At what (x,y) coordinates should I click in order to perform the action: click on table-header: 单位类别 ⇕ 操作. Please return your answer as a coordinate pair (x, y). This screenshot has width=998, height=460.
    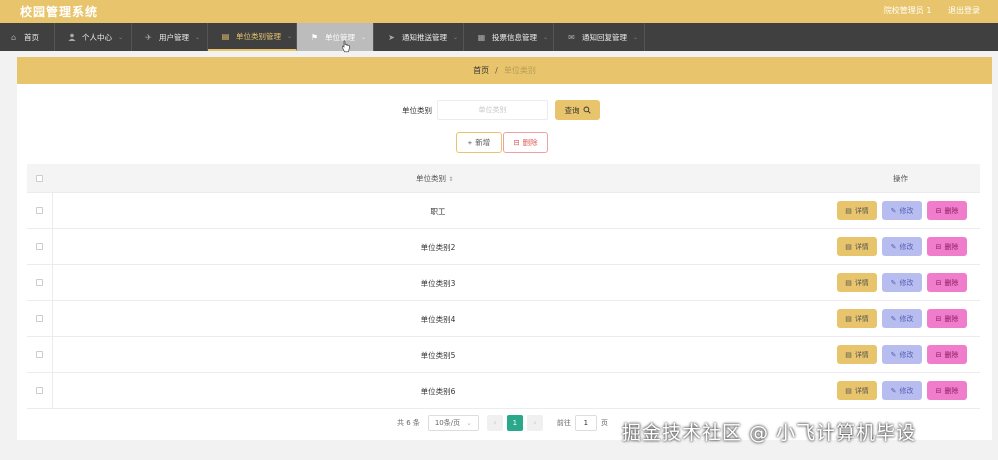
    Looking at the image, I should click on (503, 178).